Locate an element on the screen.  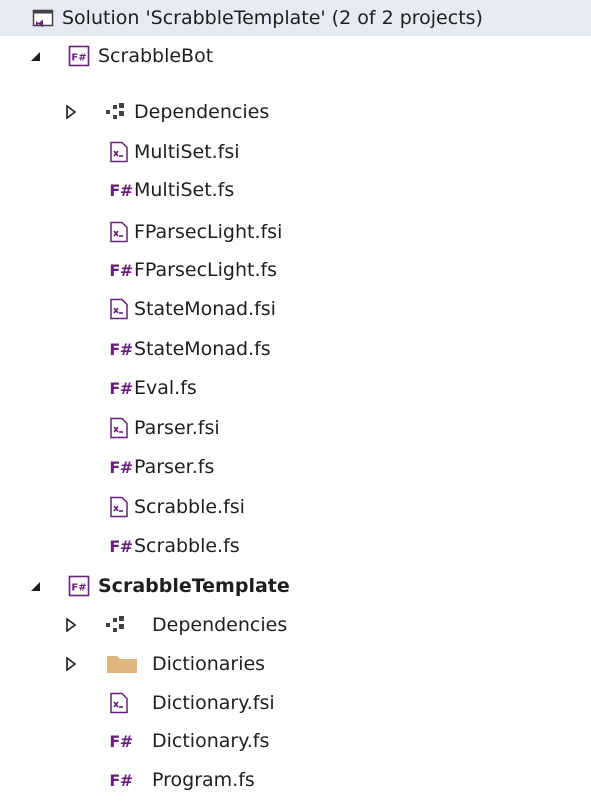
tree-item-label: Dictionaries is located at coordinates (209, 664).